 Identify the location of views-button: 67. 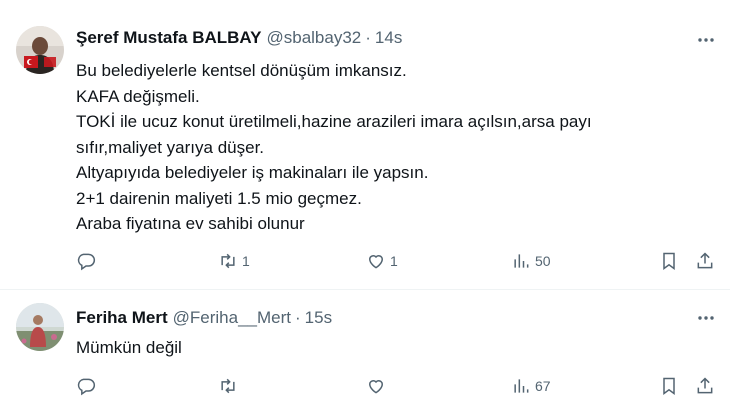
(531, 386).